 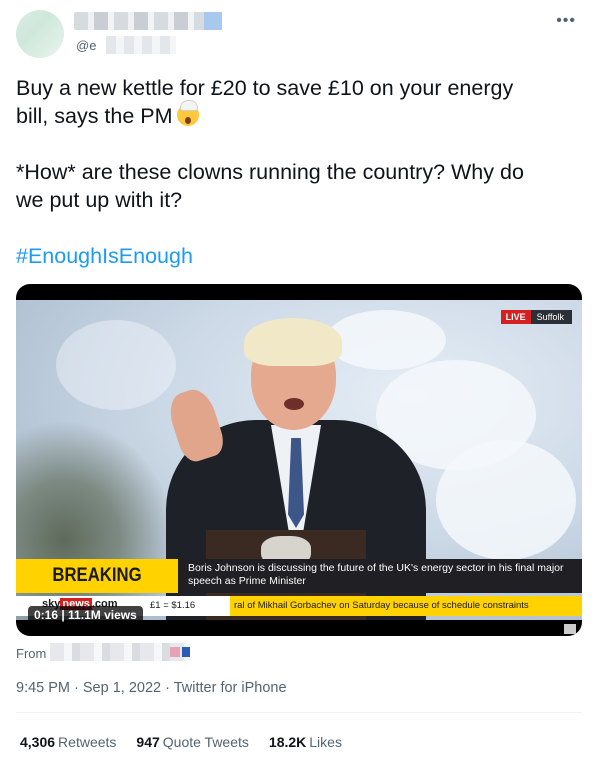 I want to click on tweet-header: @e •••, so click(x=298, y=33).